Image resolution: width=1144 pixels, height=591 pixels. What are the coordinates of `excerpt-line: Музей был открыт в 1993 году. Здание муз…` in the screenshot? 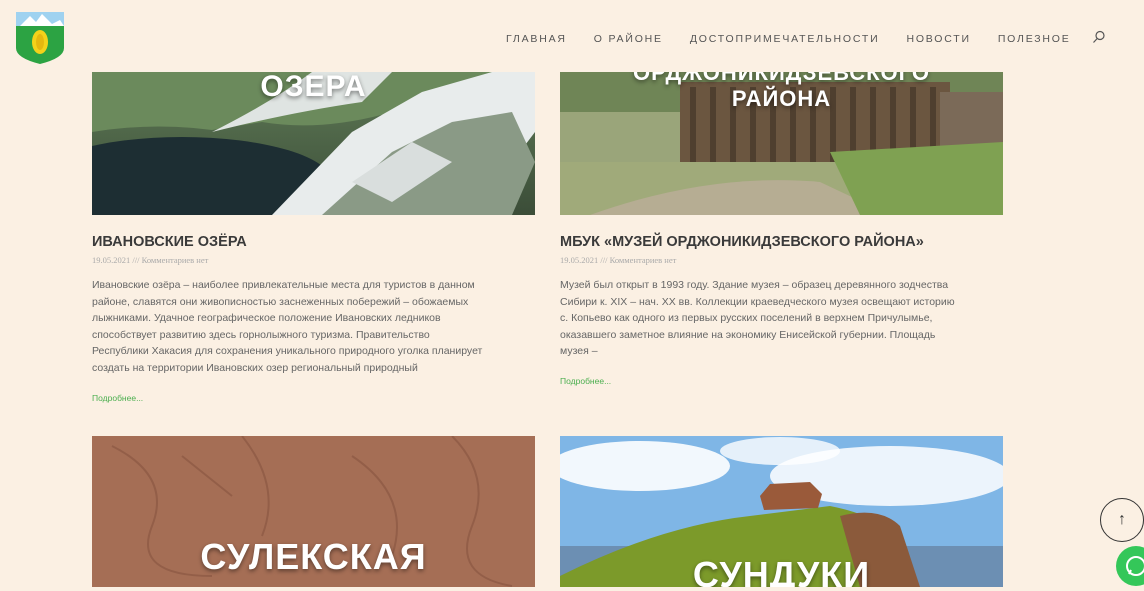 It's located at (754, 285).